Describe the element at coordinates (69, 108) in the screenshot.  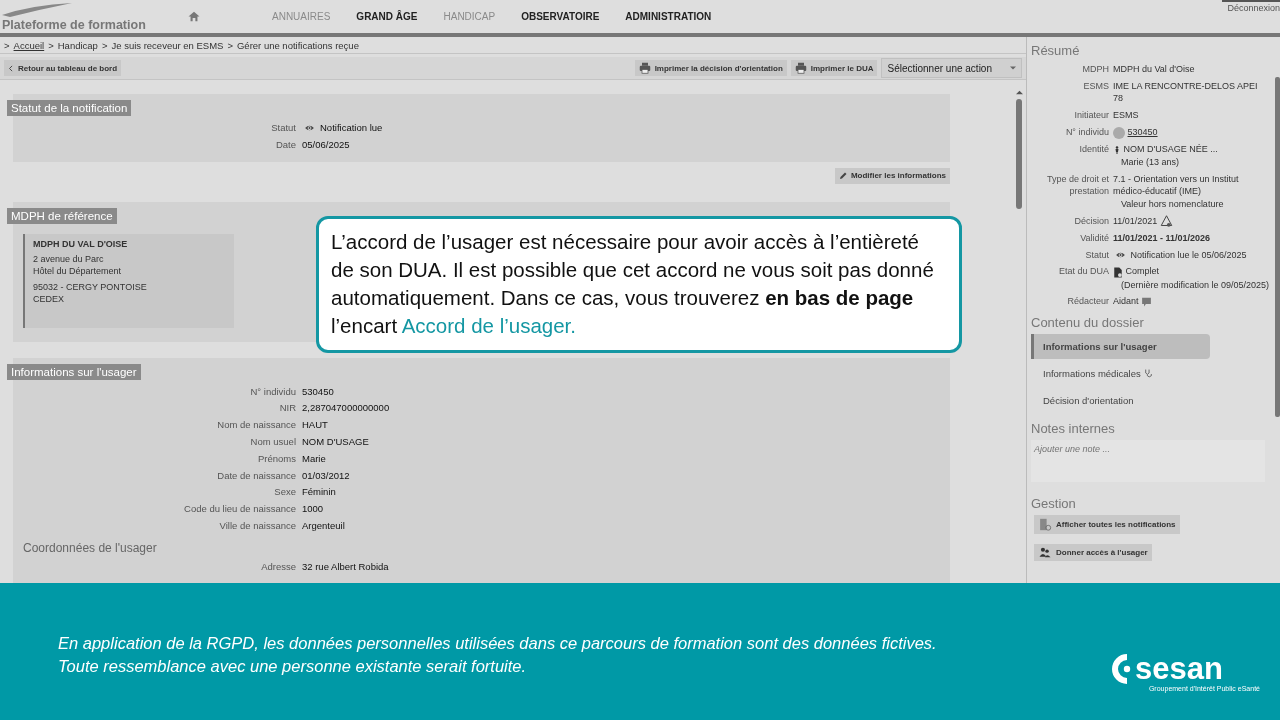
I see `section-tag: Statut de la notification` at that location.